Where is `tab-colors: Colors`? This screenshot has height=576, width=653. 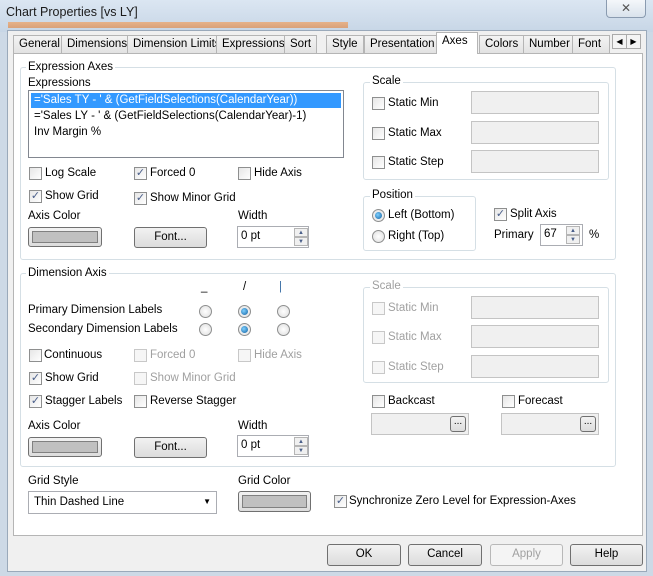
tab-colors: Colors is located at coordinates (502, 44).